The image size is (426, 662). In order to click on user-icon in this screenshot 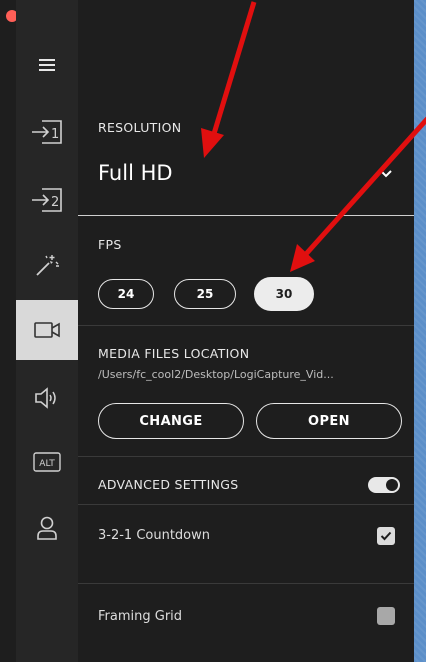, I will do `click(47, 528)`.